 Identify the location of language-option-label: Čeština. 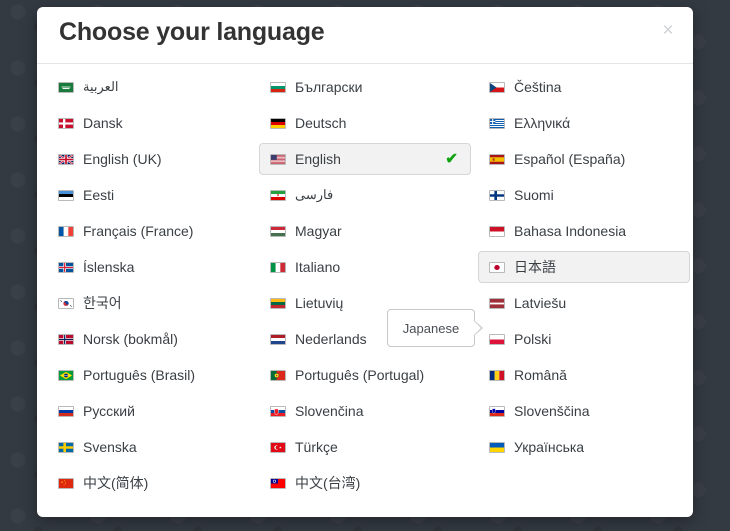
(538, 87).